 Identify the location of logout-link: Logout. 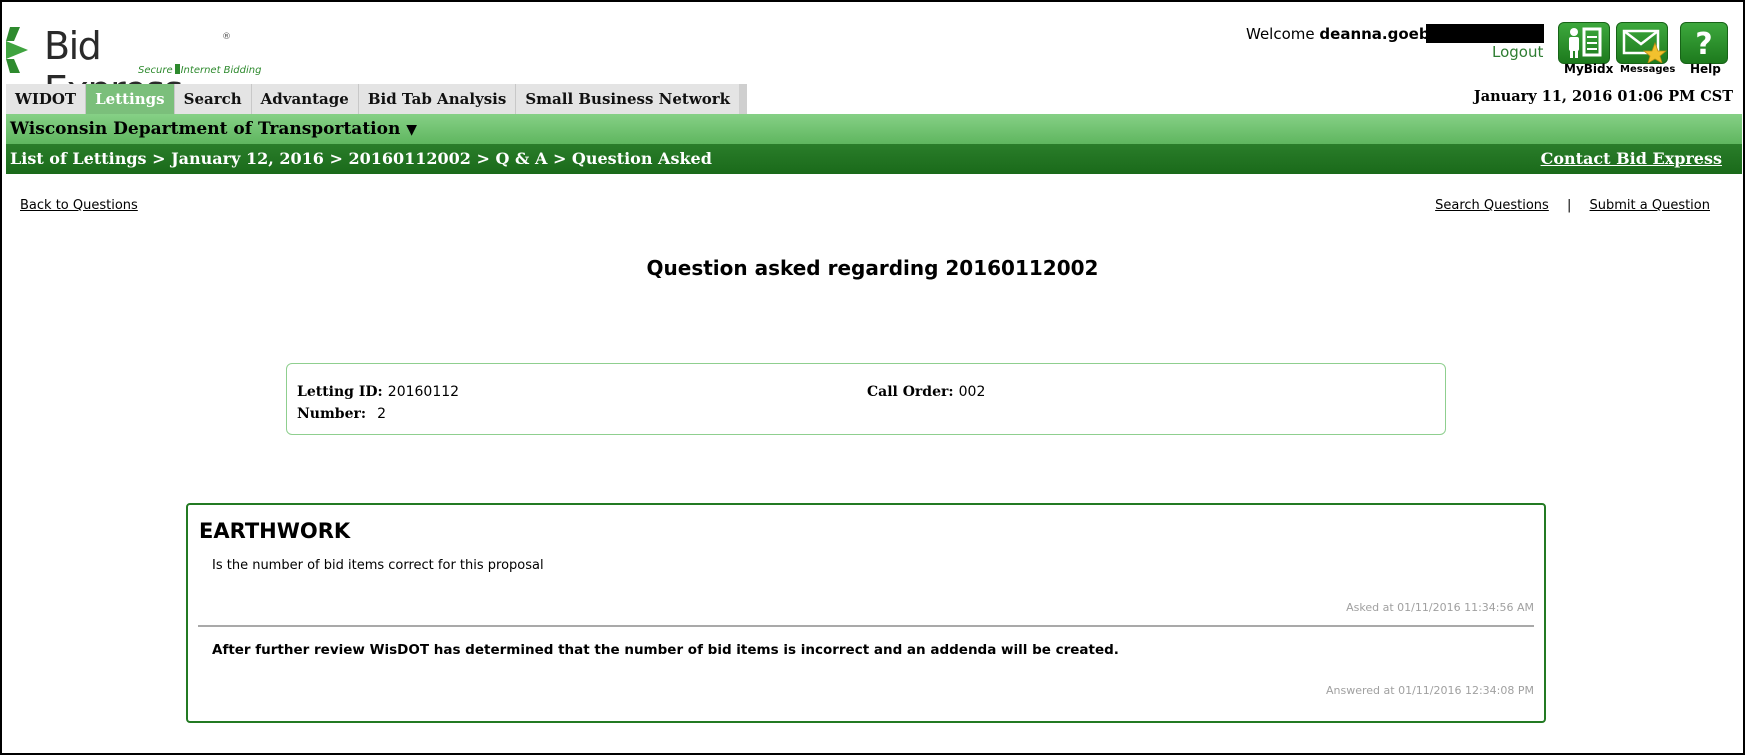
(1517, 52).